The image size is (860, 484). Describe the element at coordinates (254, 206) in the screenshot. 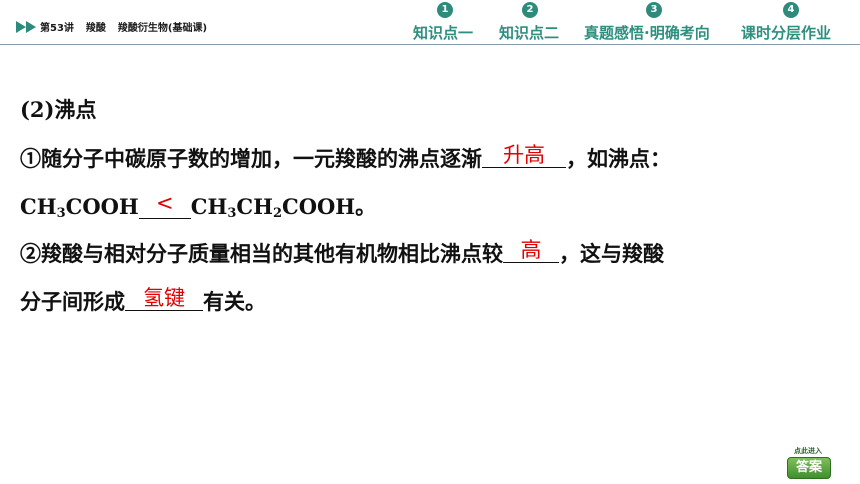

I see `formula-propionic-ch2: CH` at that location.